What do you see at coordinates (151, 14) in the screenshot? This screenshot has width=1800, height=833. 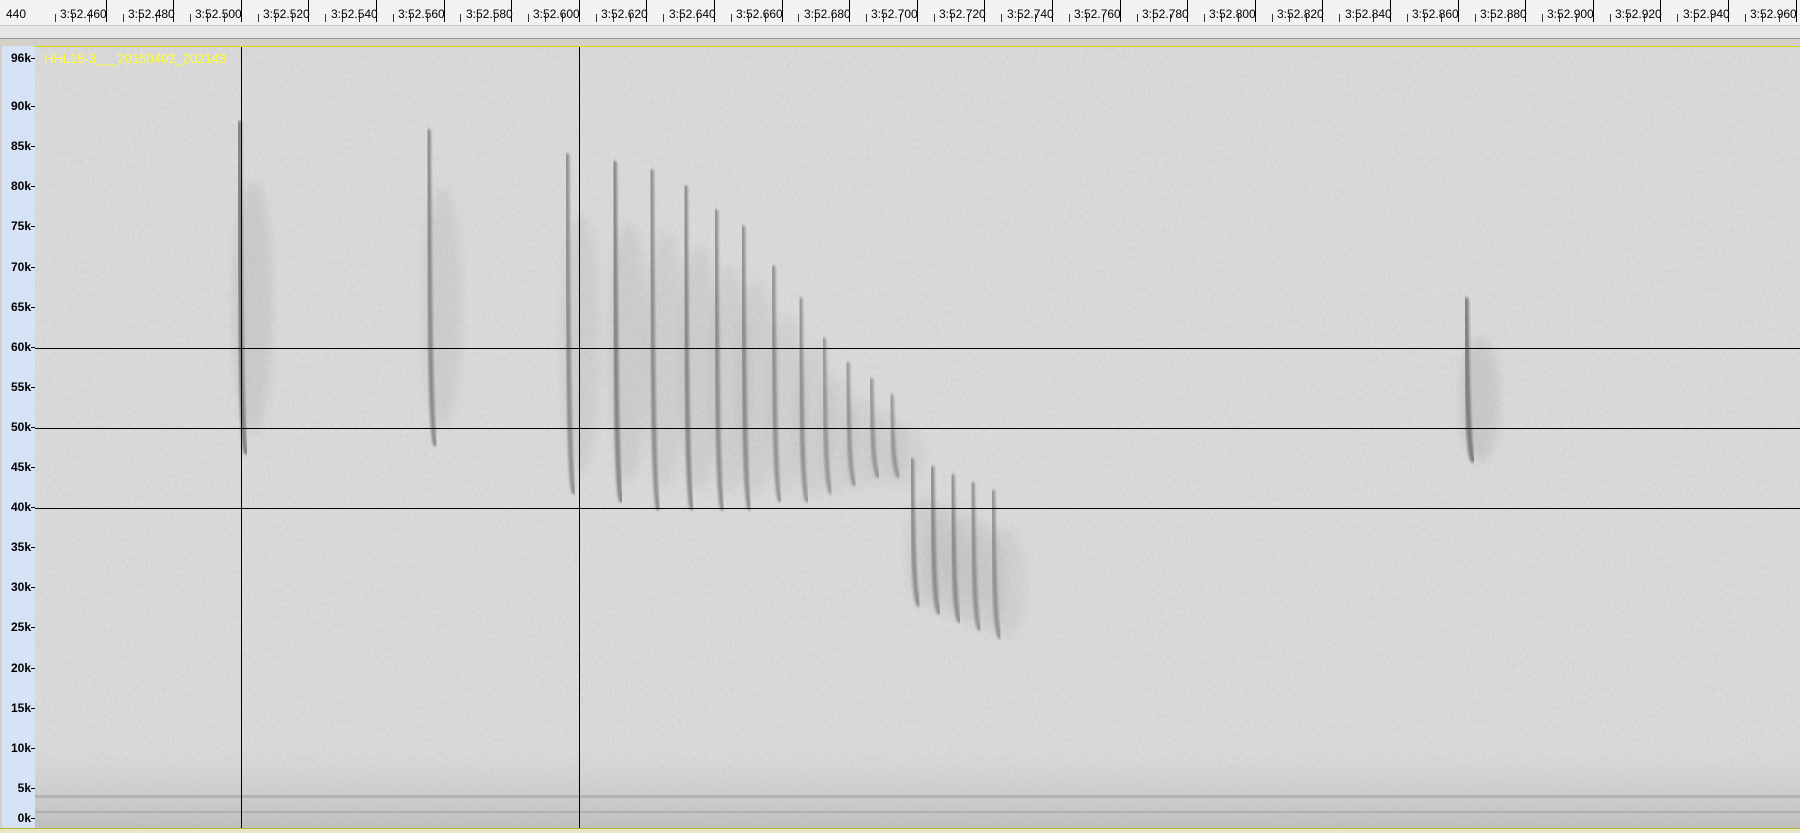 I see `ruler-time-label: 3:52.480` at bounding box center [151, 14].